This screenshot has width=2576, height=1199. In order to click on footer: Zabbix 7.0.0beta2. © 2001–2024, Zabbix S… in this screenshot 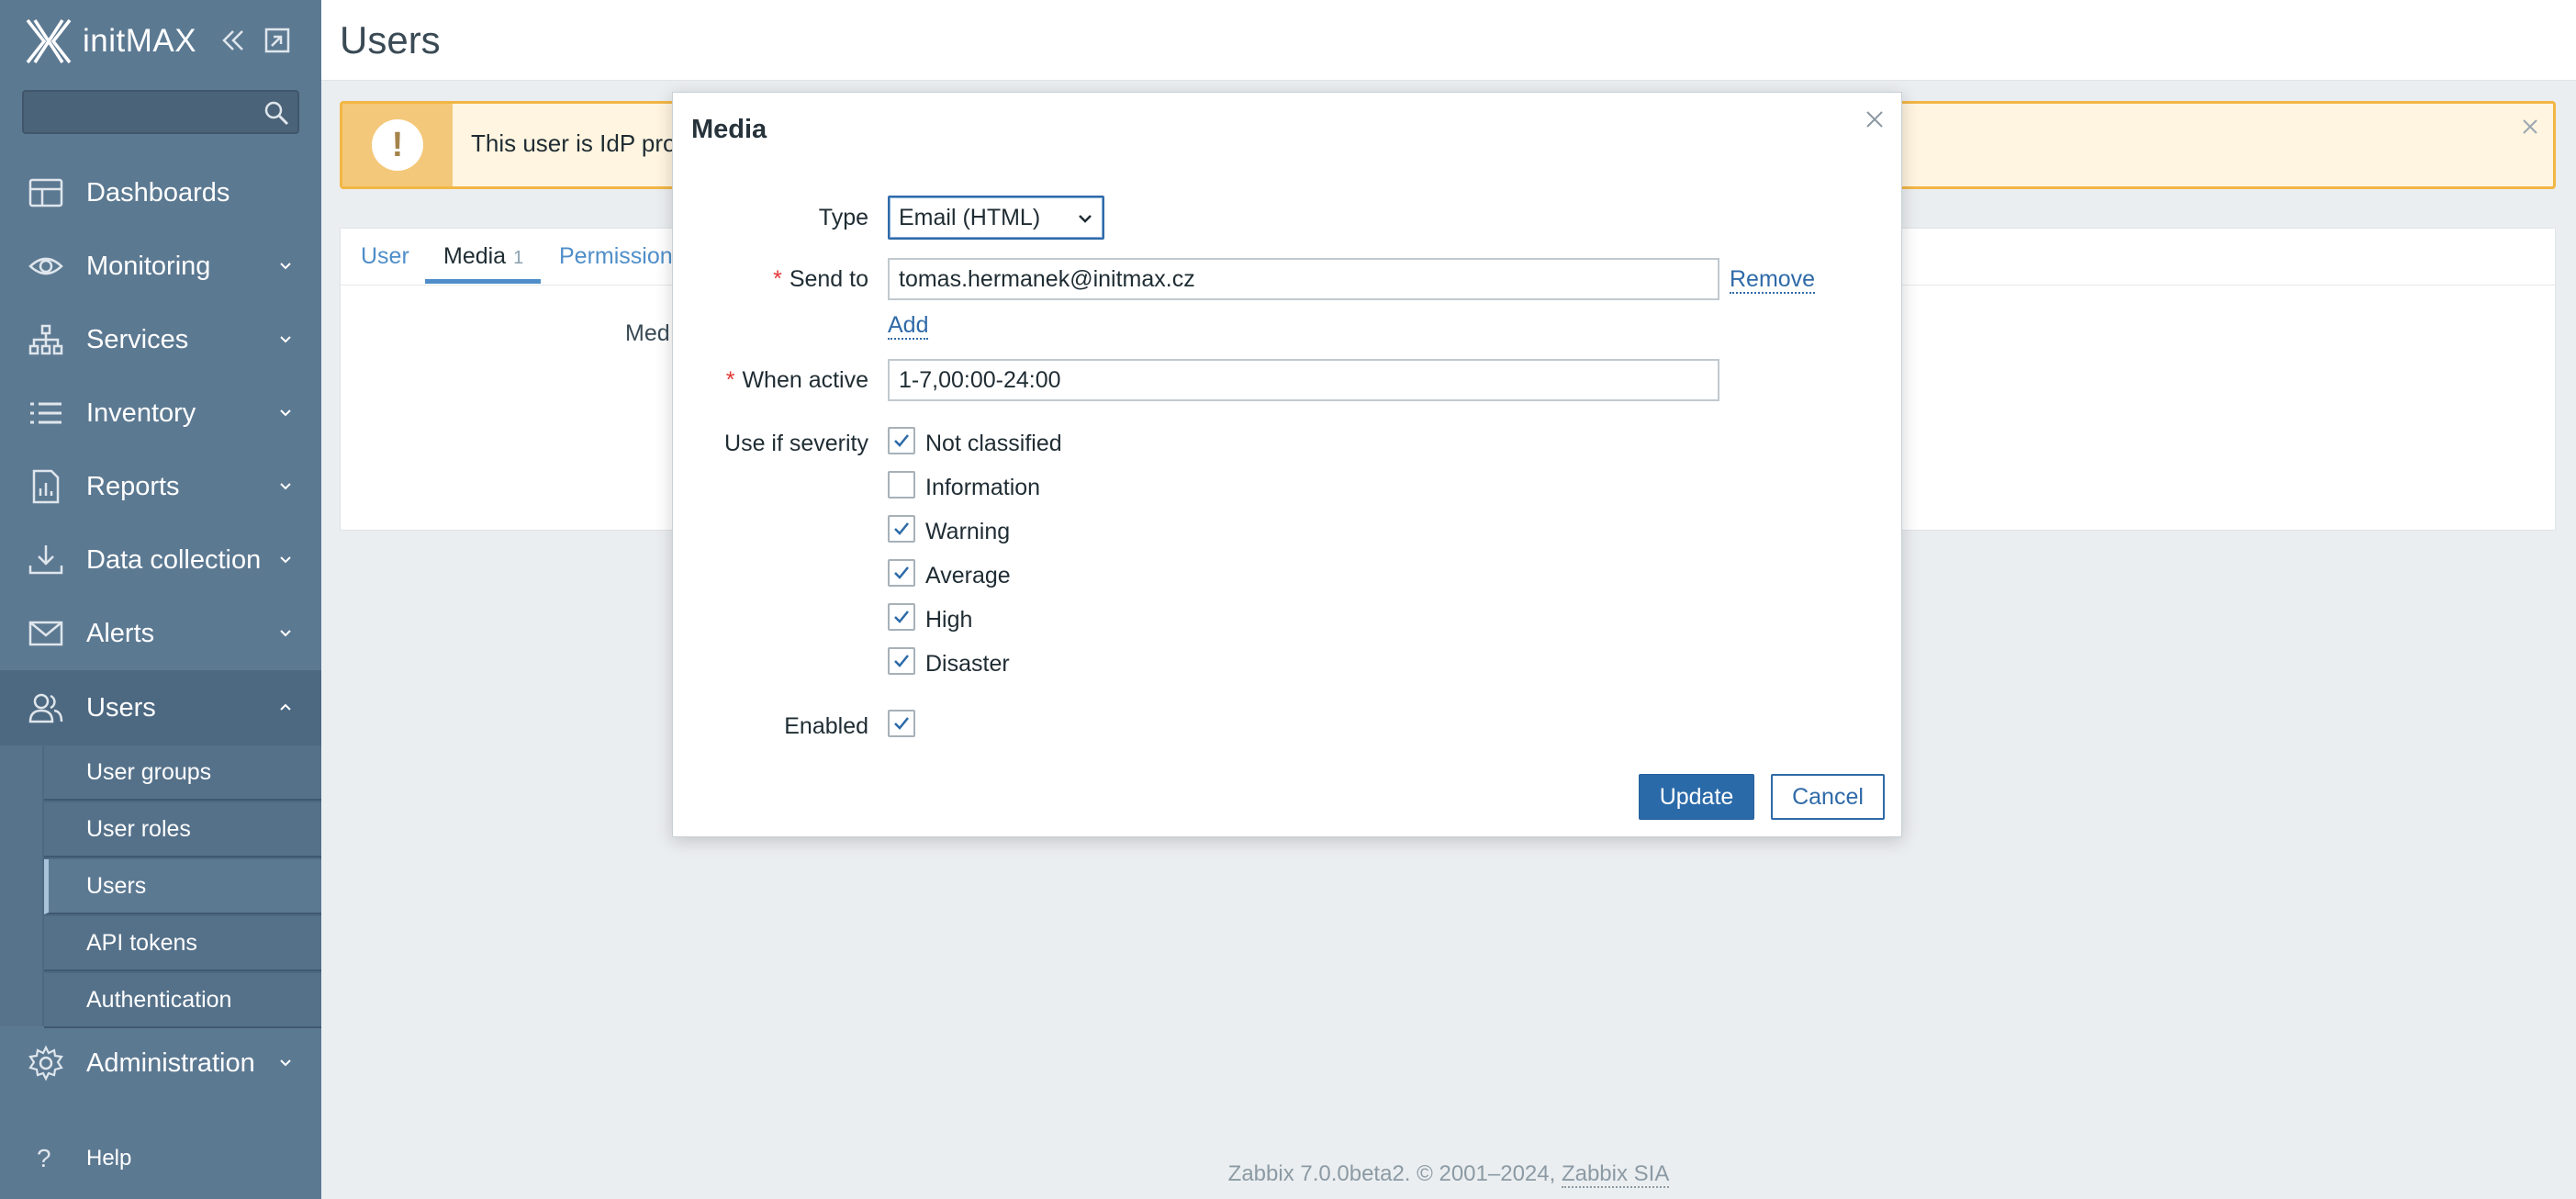, I will do `click(1448, 1174)`.